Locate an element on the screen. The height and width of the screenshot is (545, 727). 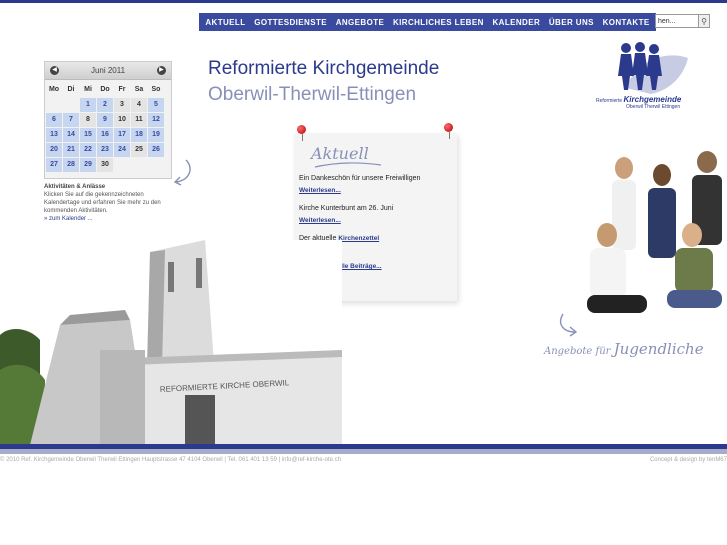
calendar-day-event: 24 is located at coordinates (122, 150).